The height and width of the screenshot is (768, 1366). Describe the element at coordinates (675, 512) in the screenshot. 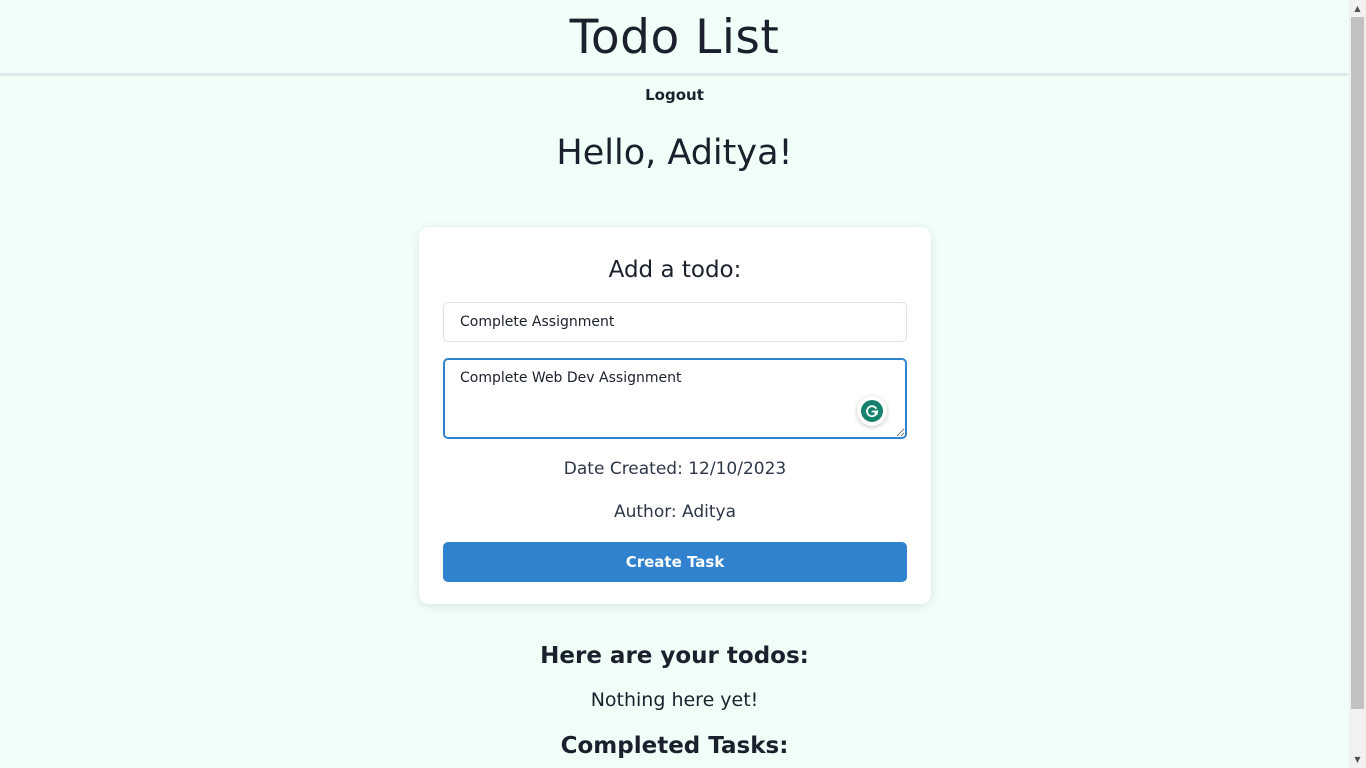

I see `author-label: Author: Aditya` at that location.